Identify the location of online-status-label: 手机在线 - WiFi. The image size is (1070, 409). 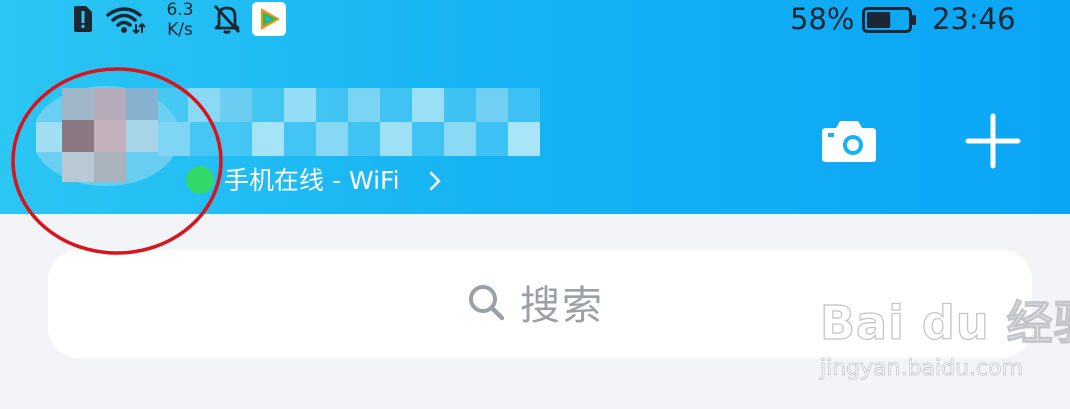
(312, 181).